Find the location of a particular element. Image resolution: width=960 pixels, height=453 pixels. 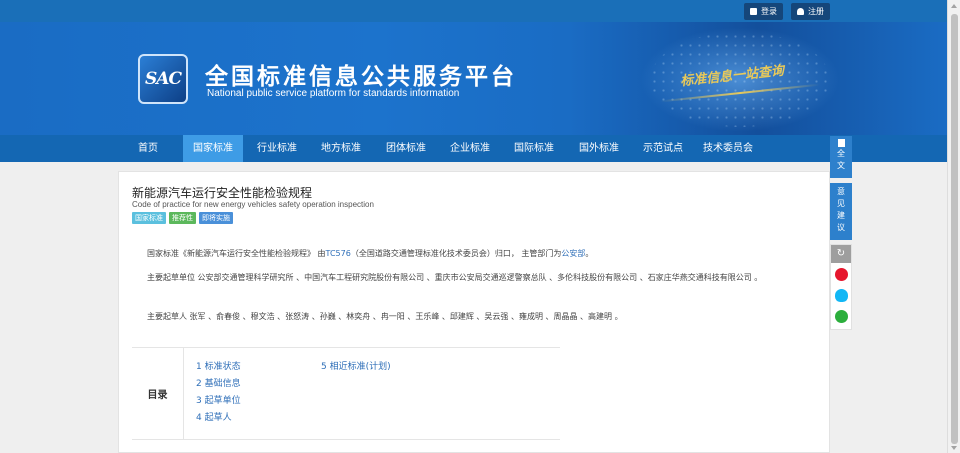

tc-link: TC576 is located at coordinates (338, 253).